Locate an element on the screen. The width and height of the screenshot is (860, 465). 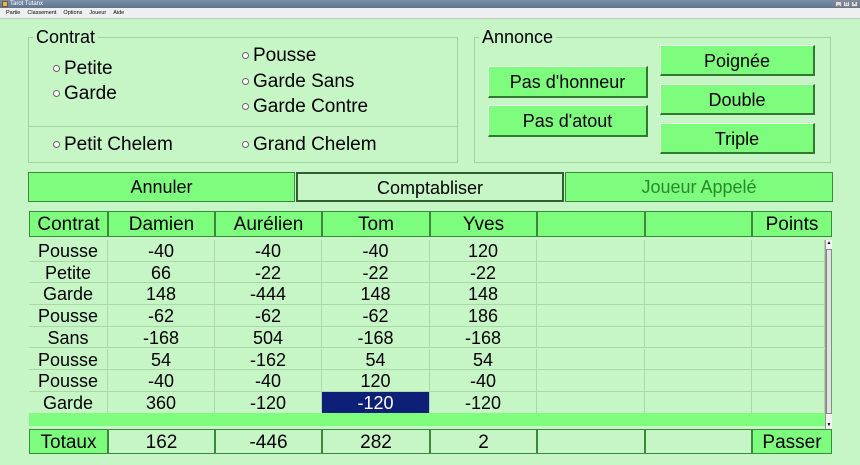
cell-contrat: Sans is located at coordinates (68, 337).